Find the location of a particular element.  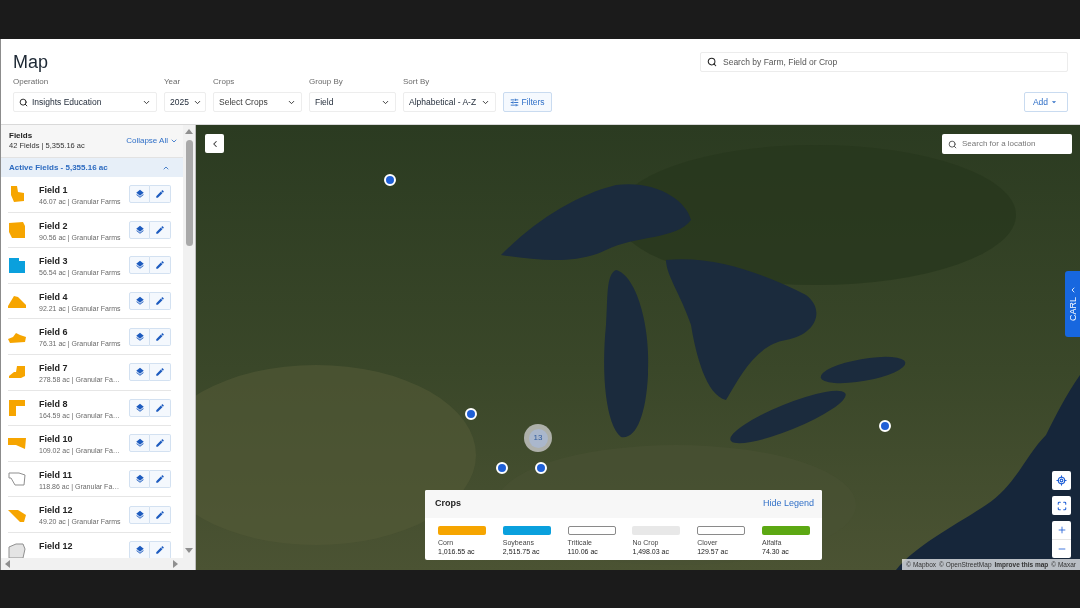

chevron-down-icon is located at coordinates (174, 141).